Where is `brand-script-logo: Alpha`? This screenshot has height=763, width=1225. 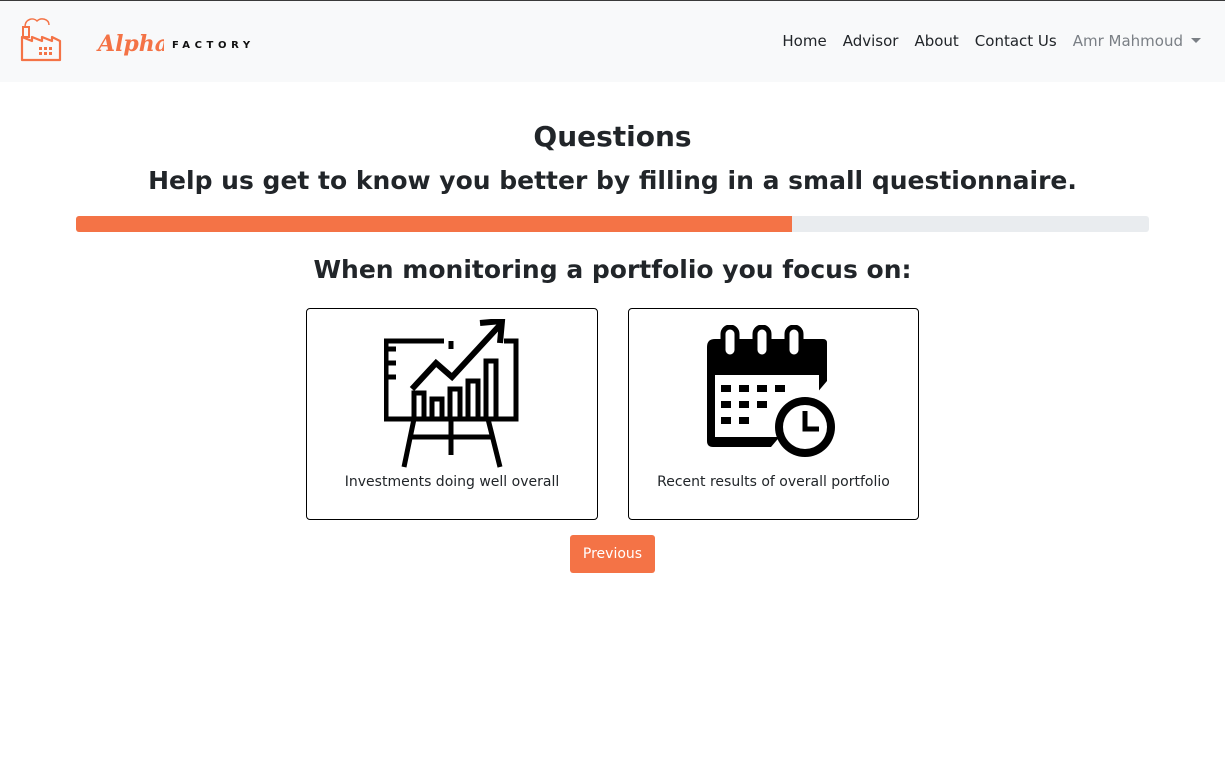
brand-script-logo: Alpha is located at coordinates (124, 43).